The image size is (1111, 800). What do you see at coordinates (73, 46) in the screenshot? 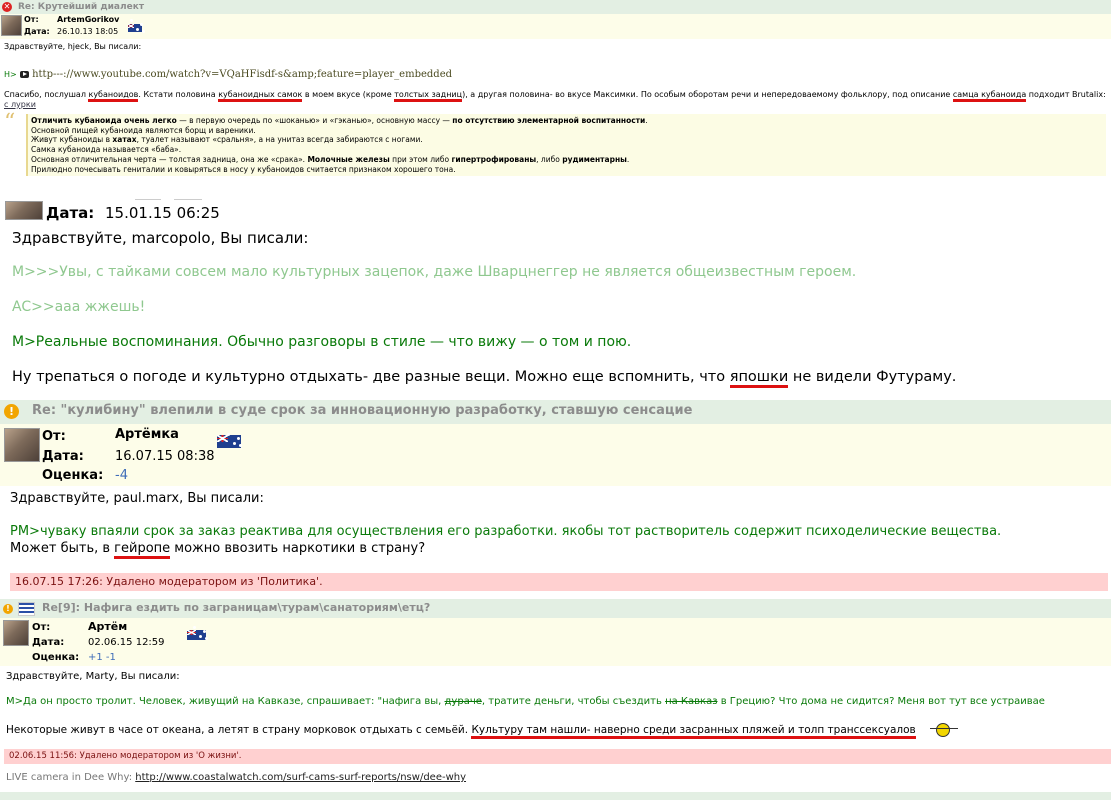
I see `greeting: Здравствуйте, hjeck, Вы писали:` at bounding box center [73, 46].